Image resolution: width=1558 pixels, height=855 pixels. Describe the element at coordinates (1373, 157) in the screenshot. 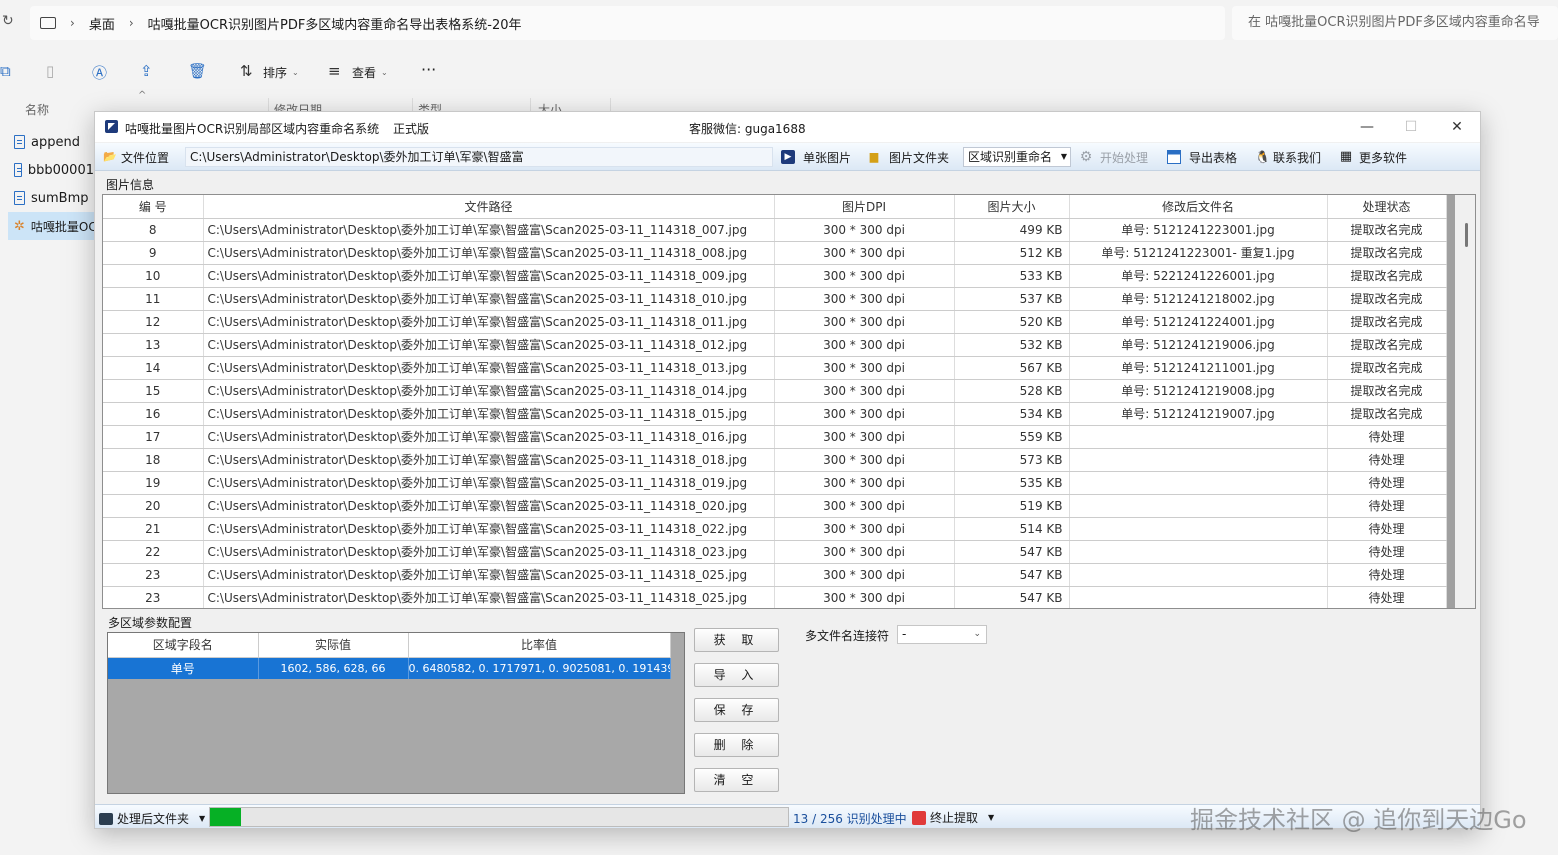

I see `more-software-button: ▦ 更多软件` at that location.